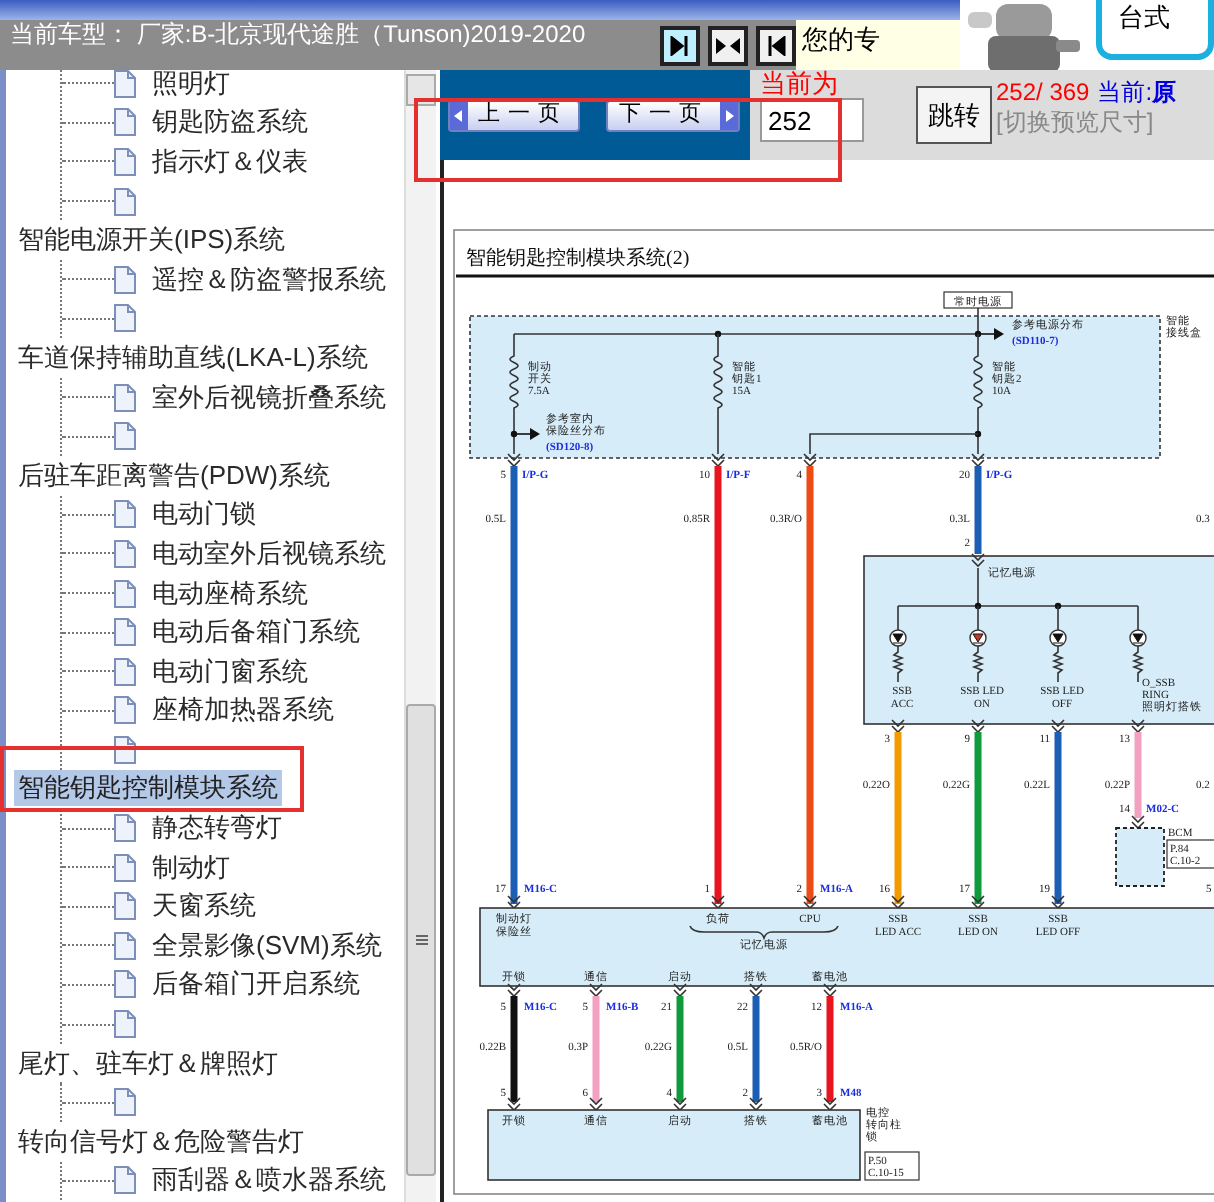 The width and height of the screenshot is (1214, 1202). I want to click on tree-item: 后备箱门开启系统, so click(256, 984).